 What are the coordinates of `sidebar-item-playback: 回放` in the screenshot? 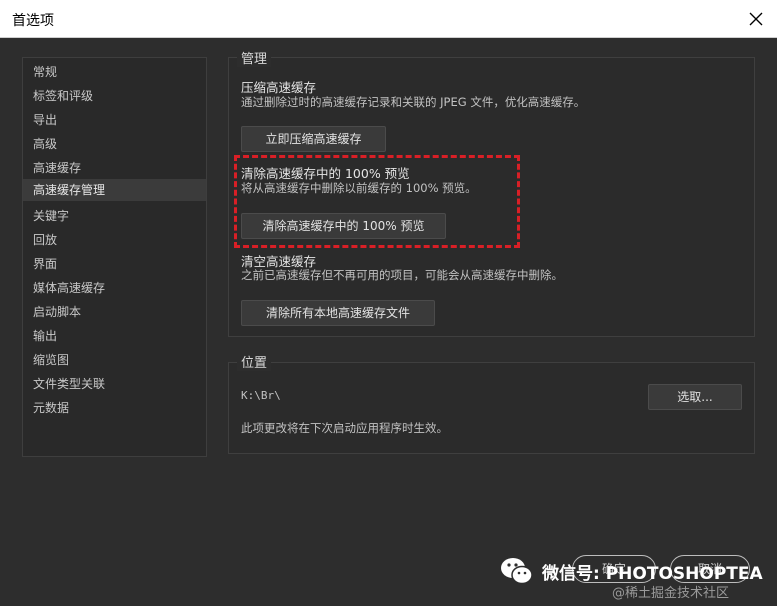 It's located at (114, 240).